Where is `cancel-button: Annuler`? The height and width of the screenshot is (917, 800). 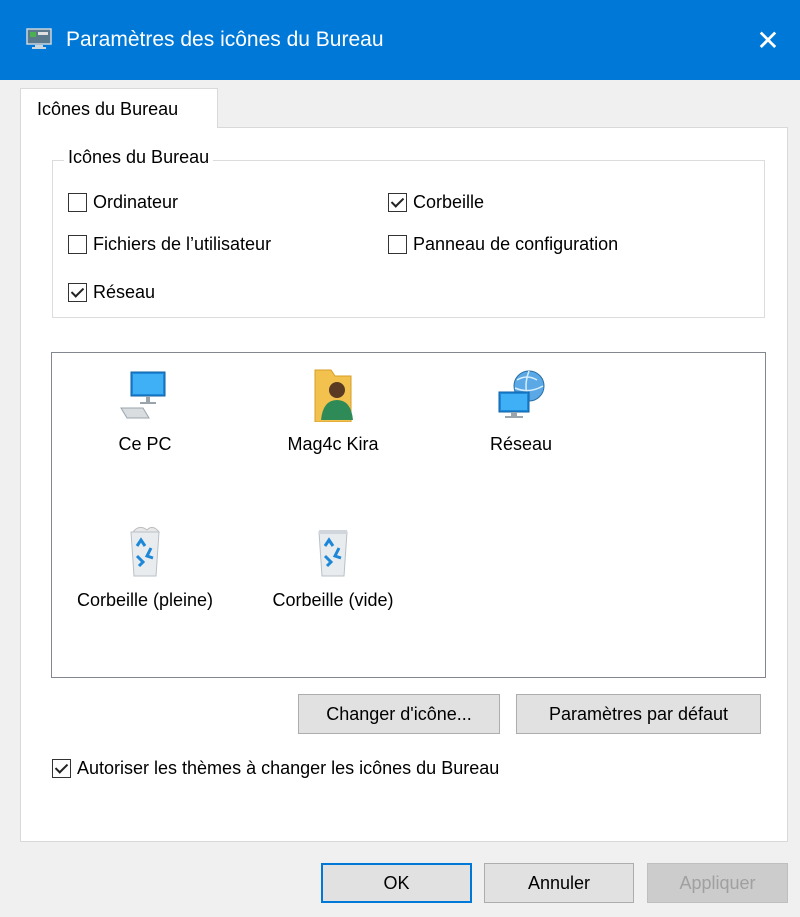
cancel-button: Annuler is located at coordinates (559, 883).